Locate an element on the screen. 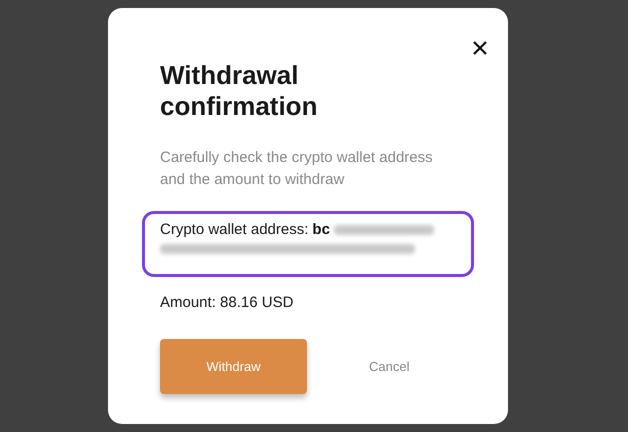  cancel-button: Cancel is located at coordinates (389, 366).